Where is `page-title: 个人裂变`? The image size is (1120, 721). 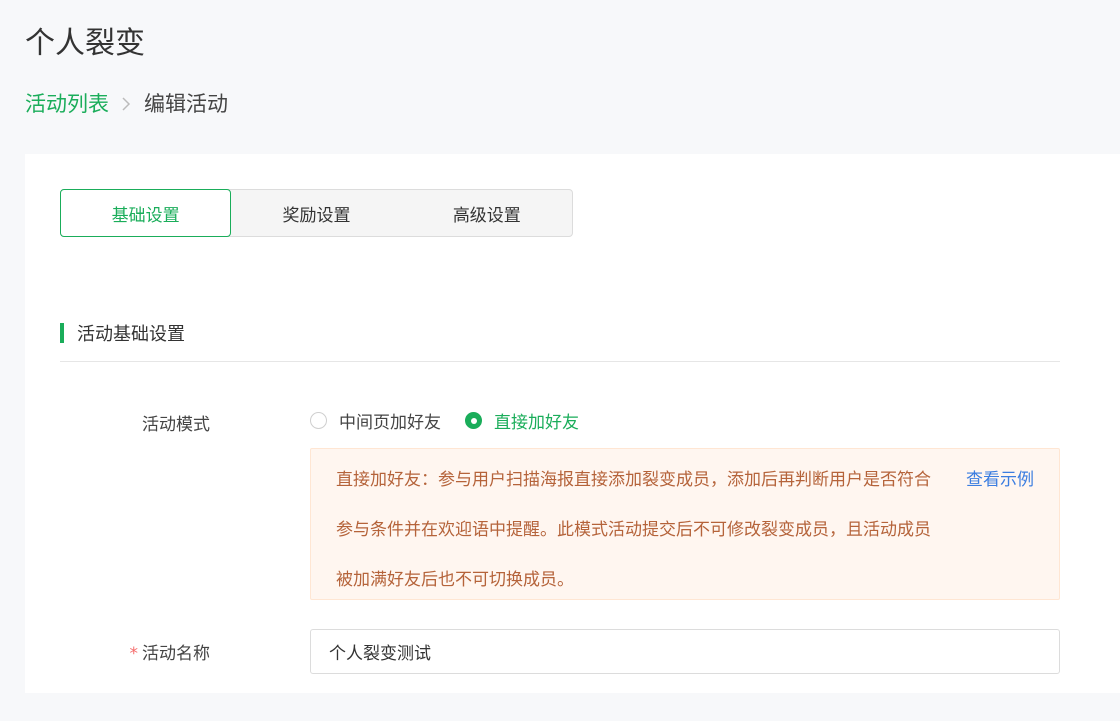
page-title: 个人裂变 is located at coordinates (85, 43).